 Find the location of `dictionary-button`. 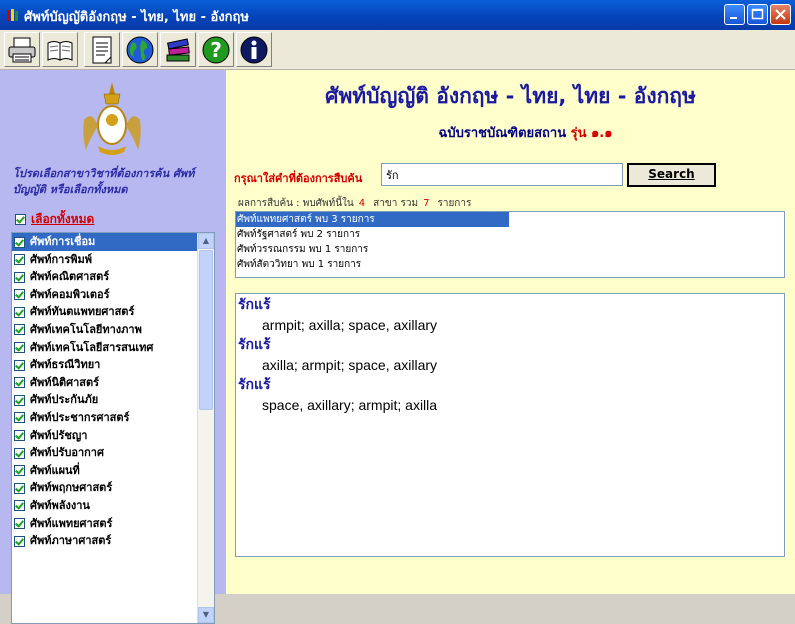

dictionary-button is located at coordinates (60, 49).